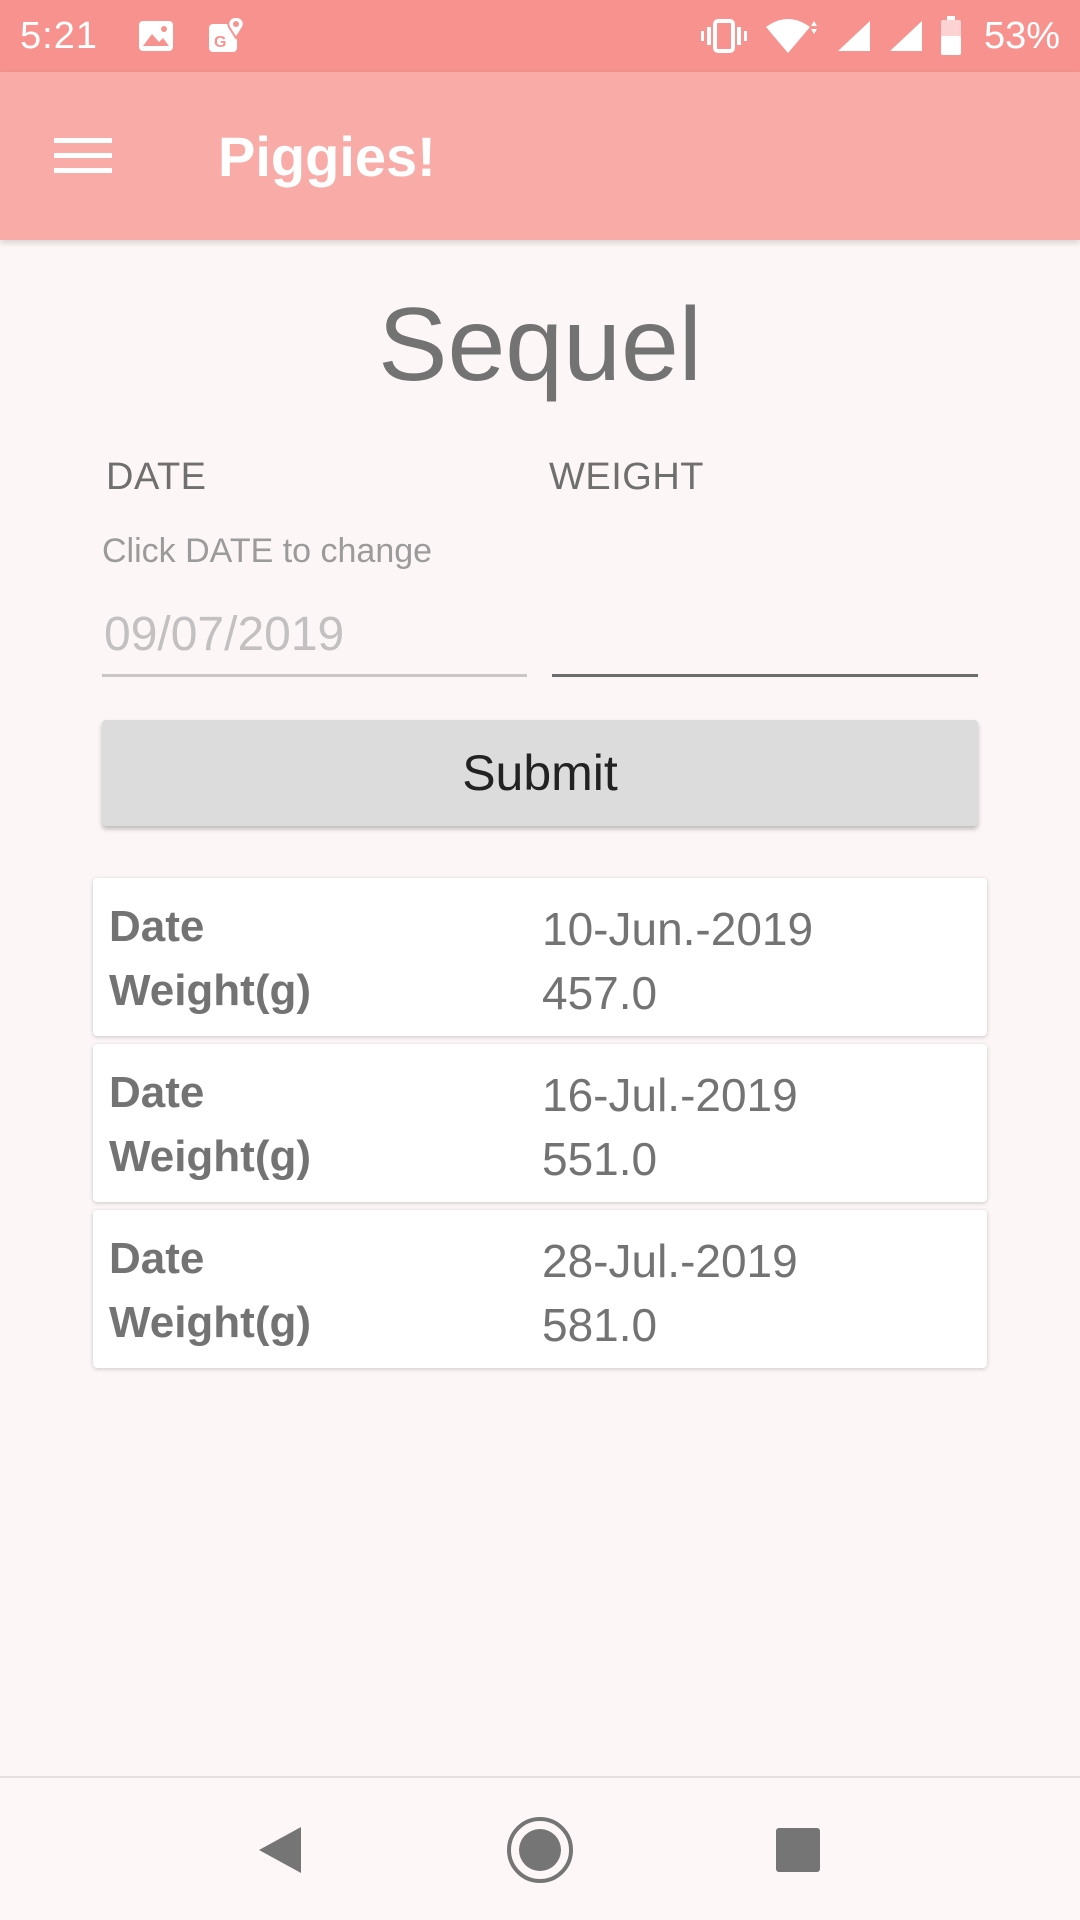 This screenshot has width=1080, height=1920. What do you see at coordinates (880, 36) in the screenshot?
I see `status-right: 53%` at bounding box center [880, 36].